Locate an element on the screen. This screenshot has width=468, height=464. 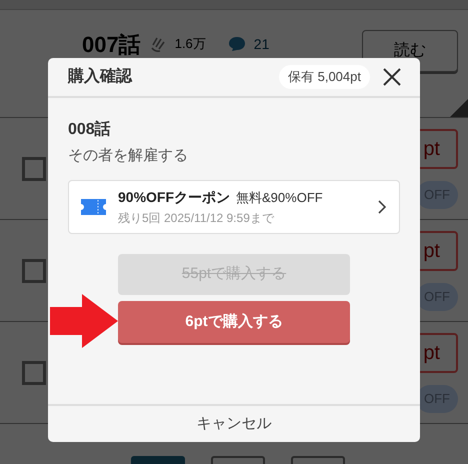
arrow-icon is located at coordinates (84, 321).